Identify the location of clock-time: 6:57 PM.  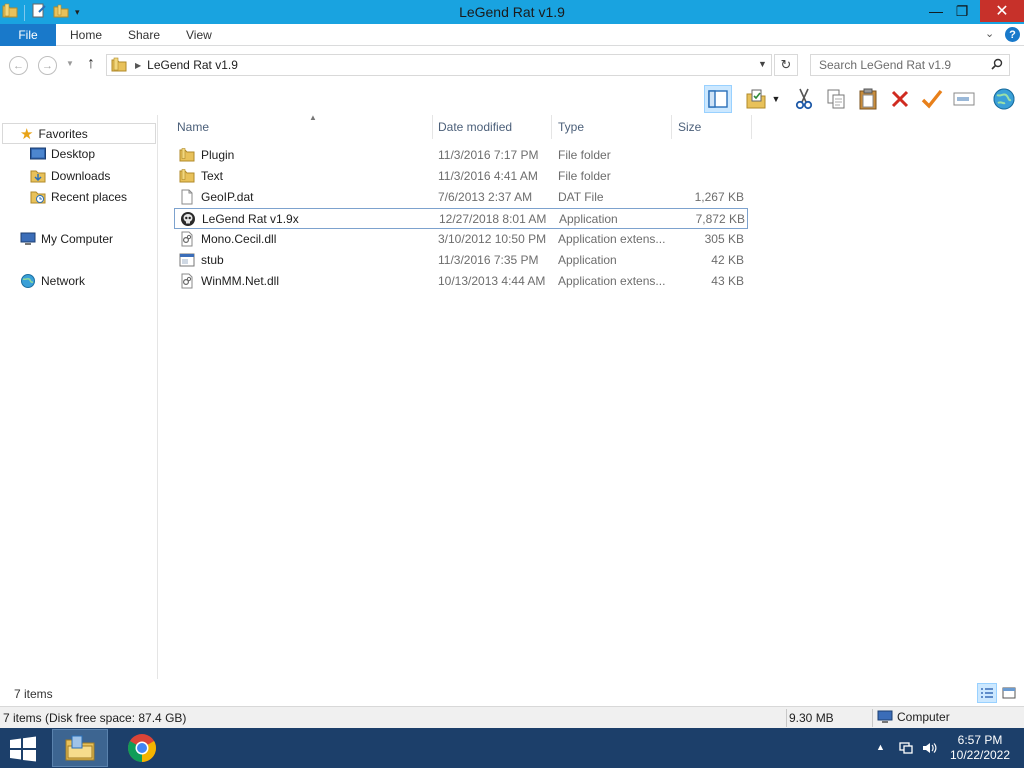
(980, 740).